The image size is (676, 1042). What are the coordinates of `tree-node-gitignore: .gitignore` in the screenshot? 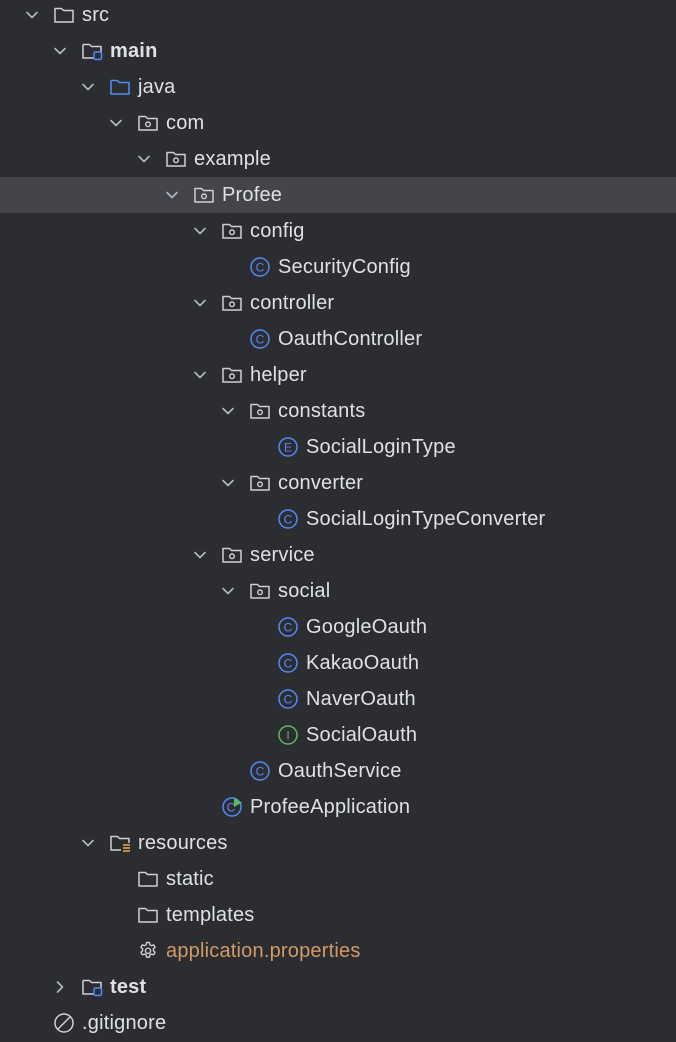 It's located at (338, 1023).